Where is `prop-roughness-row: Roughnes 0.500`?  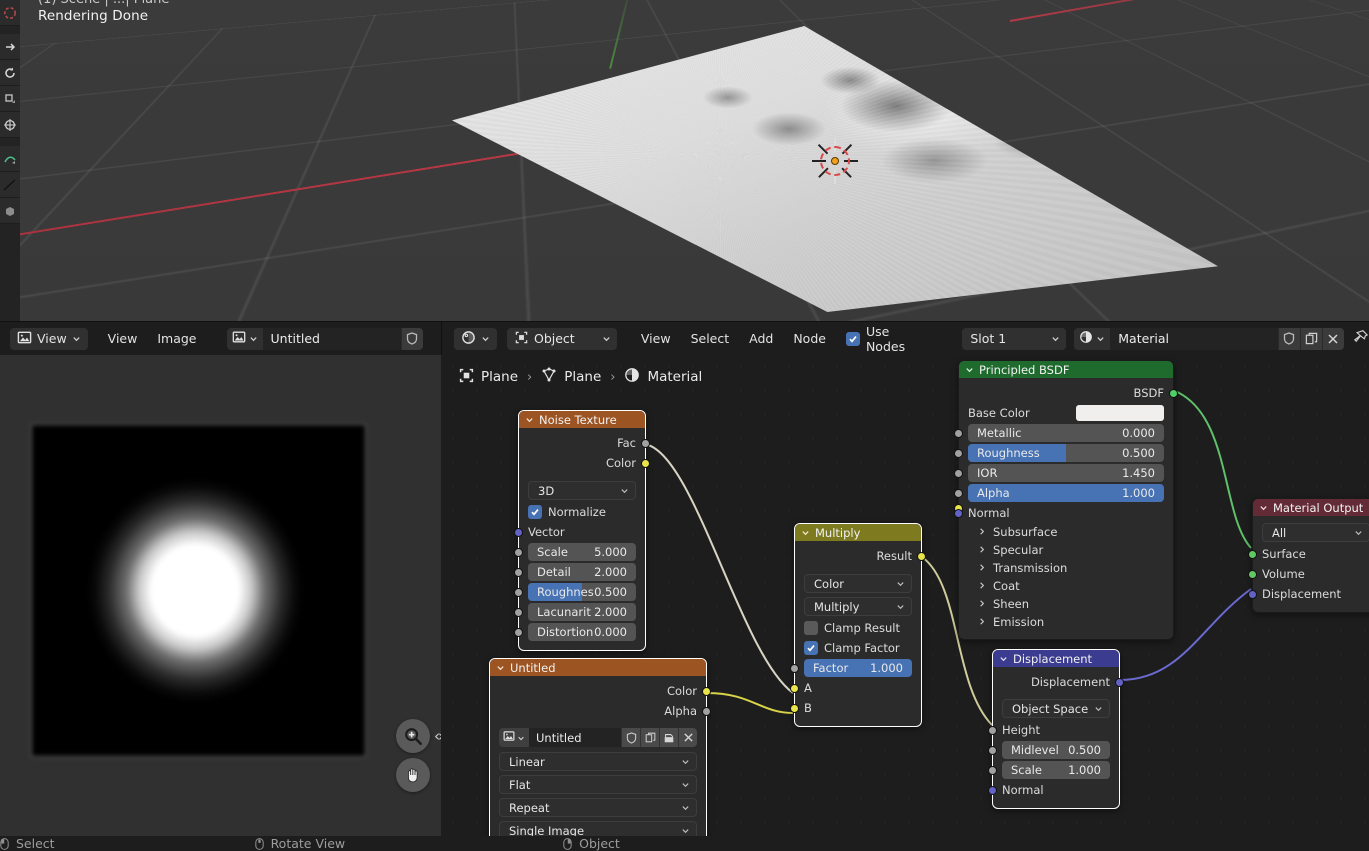 prop-roughness-row: Roughnes 0.500 is located at coordinates (579, 592).